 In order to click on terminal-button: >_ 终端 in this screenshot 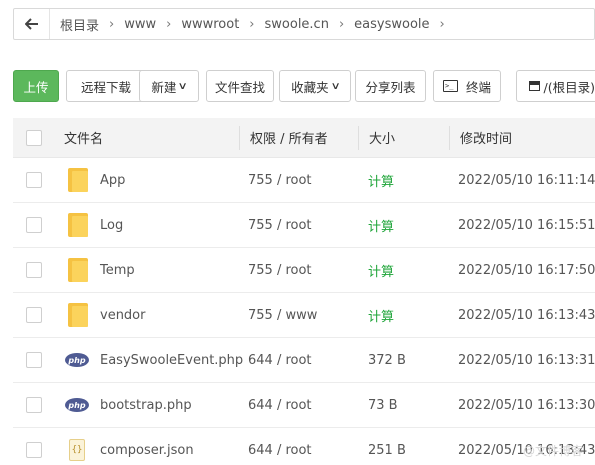, I will do `click(467, 86)`.